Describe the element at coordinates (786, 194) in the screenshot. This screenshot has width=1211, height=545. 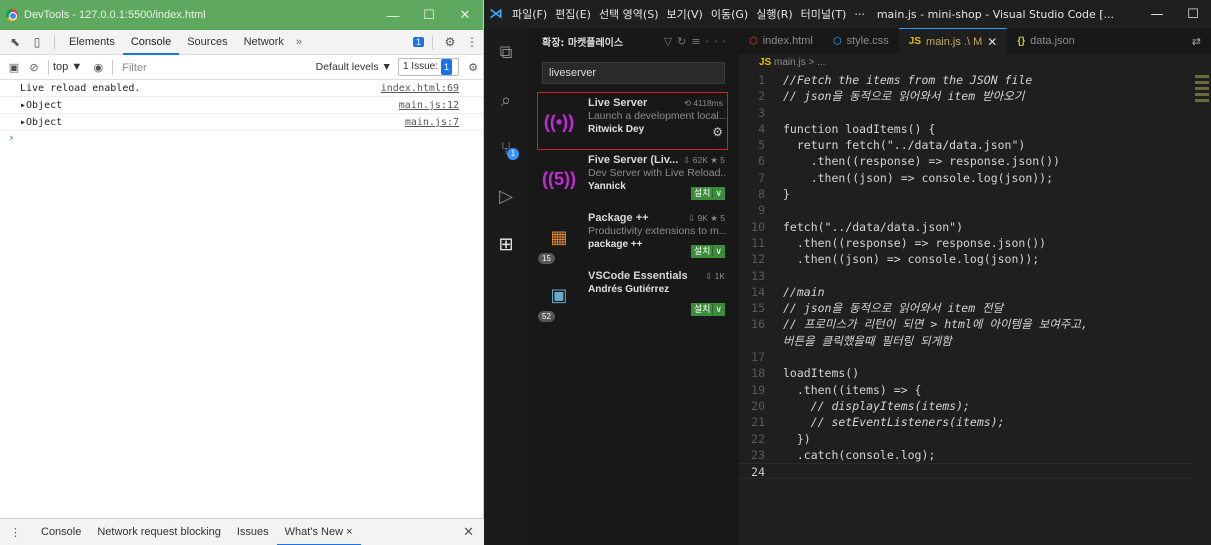
I see `code-line: }` at that location.